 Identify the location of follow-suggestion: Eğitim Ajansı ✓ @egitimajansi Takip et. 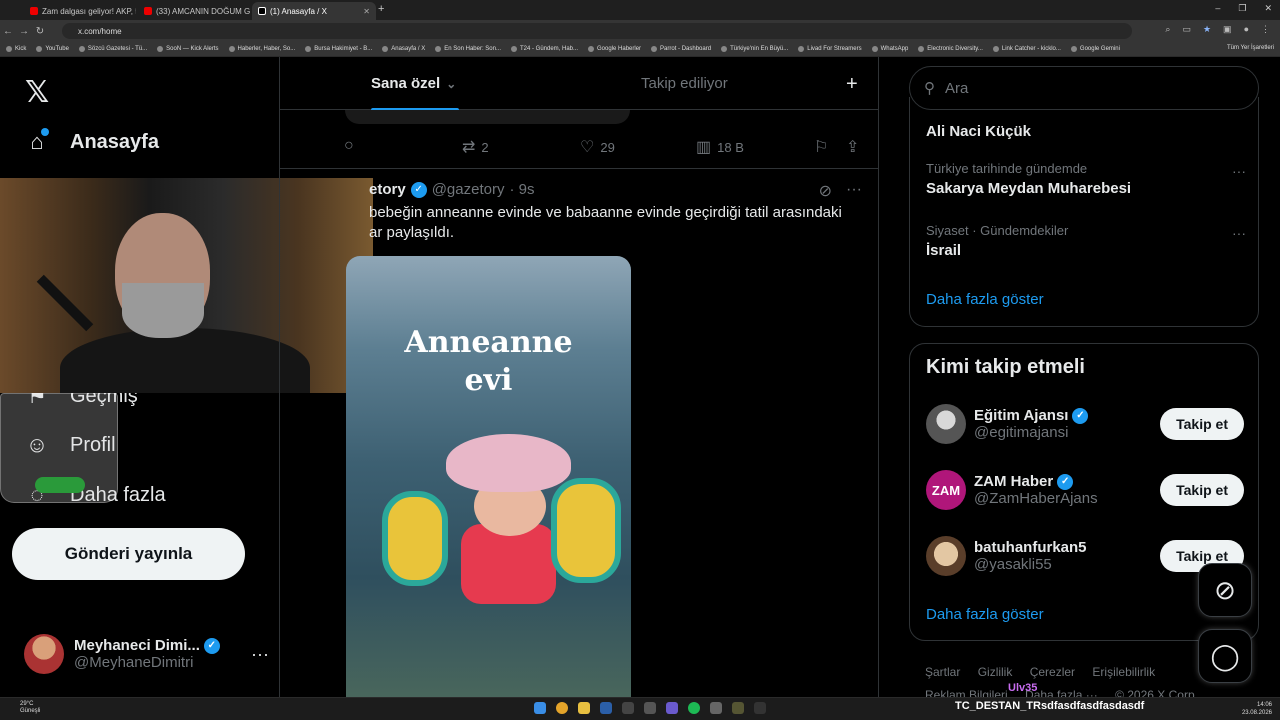
(1085, 424).